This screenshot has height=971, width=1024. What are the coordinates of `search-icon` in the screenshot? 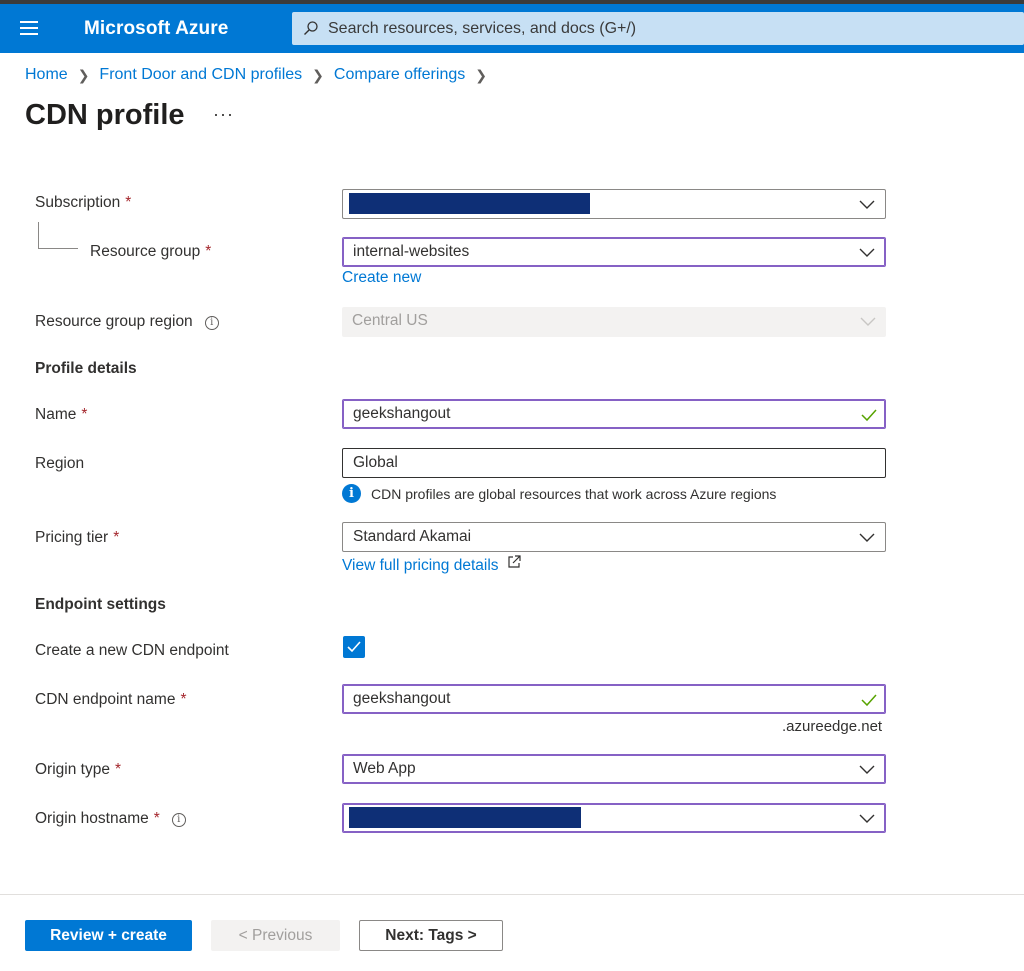 It's located at (311, 28).